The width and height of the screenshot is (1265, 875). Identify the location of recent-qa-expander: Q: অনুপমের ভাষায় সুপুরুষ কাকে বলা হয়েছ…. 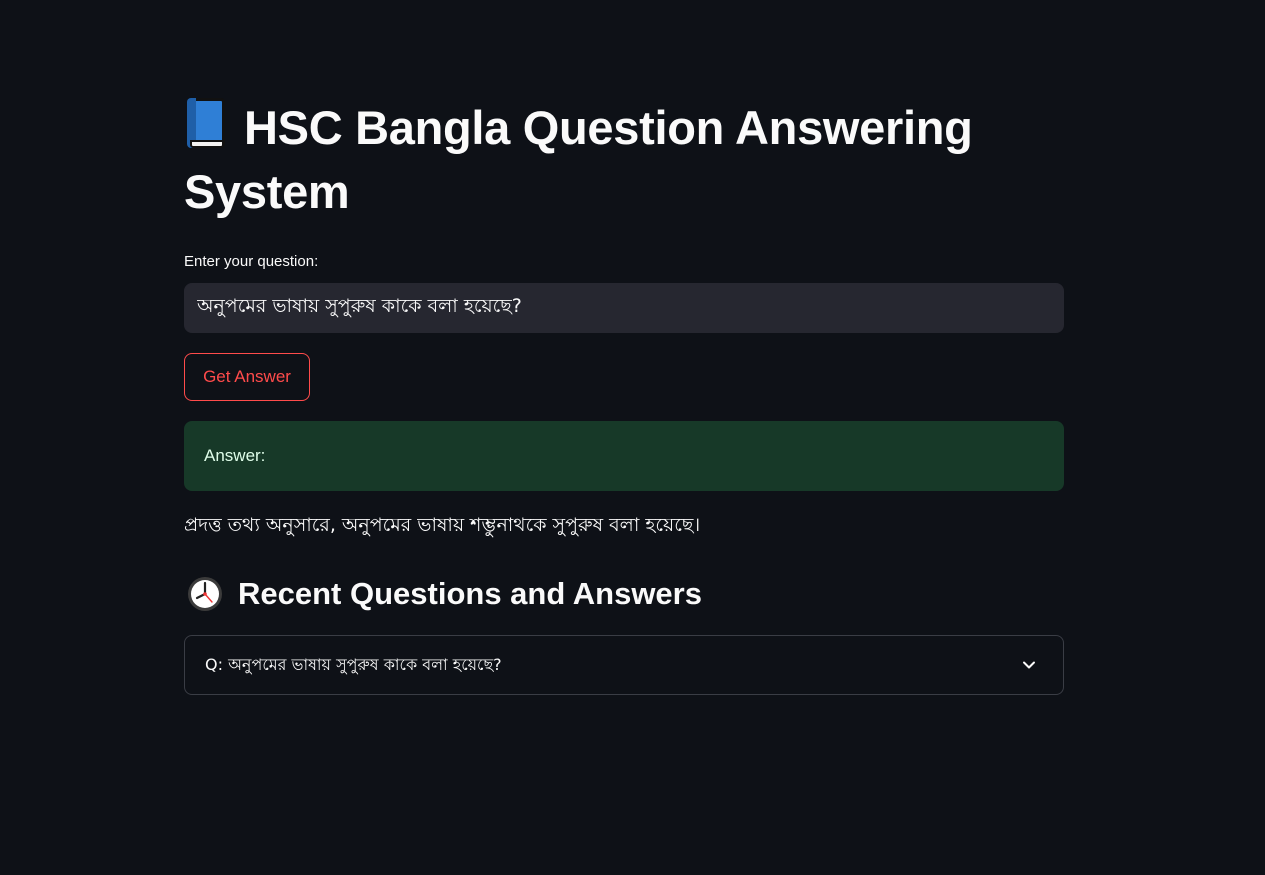
(624, 665).